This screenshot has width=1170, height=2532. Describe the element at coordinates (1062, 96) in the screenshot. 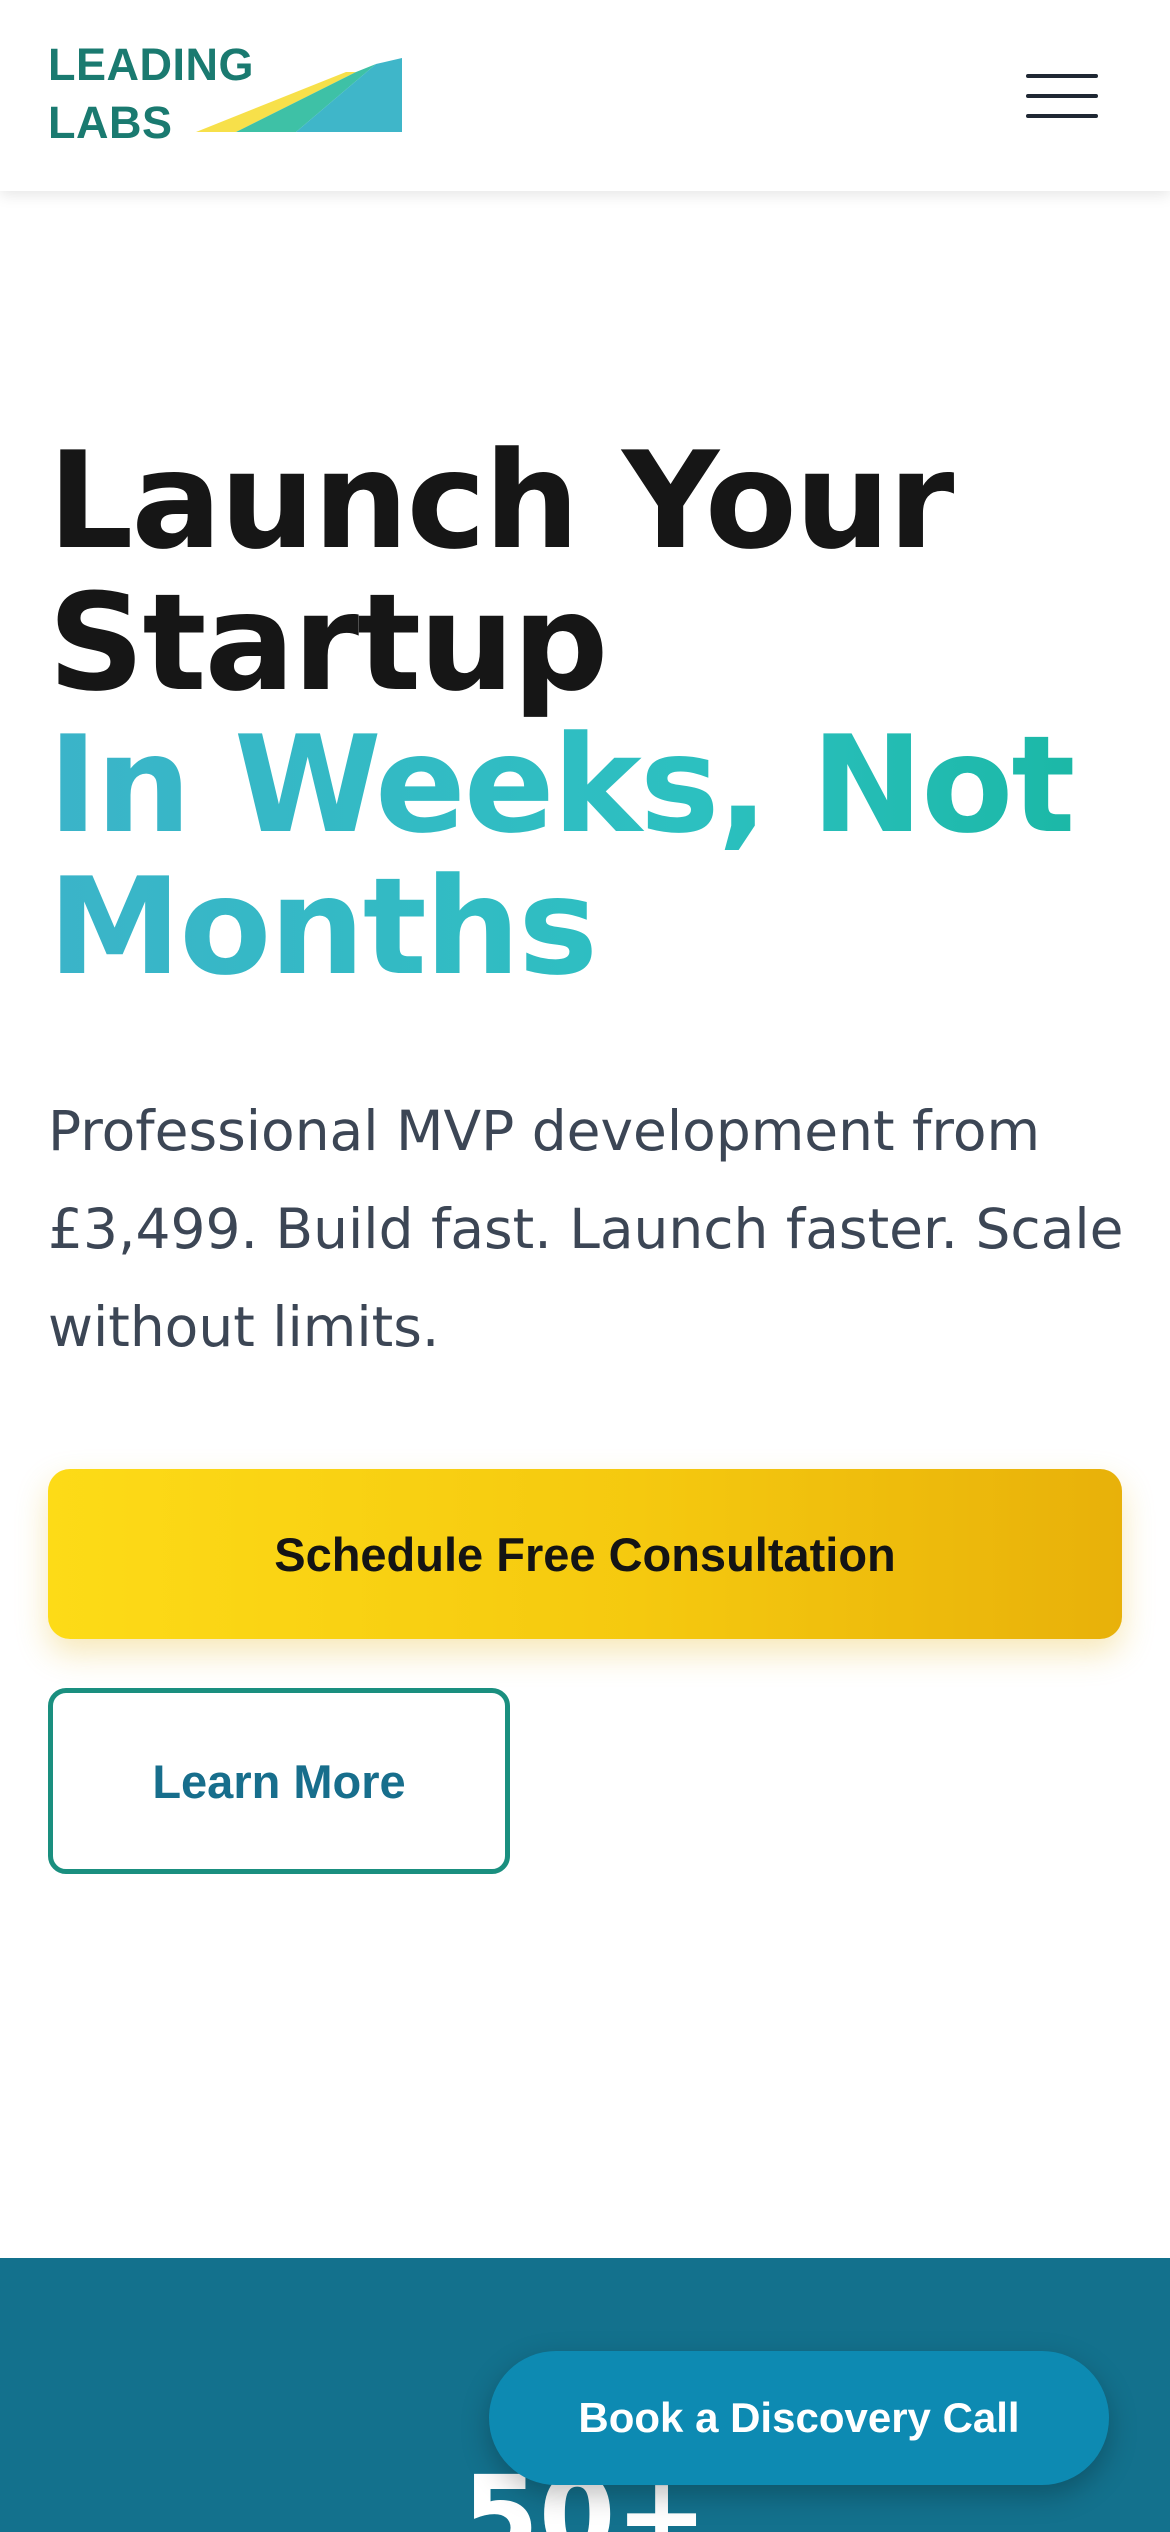

I see `hamburger-menu-icon` at that location.